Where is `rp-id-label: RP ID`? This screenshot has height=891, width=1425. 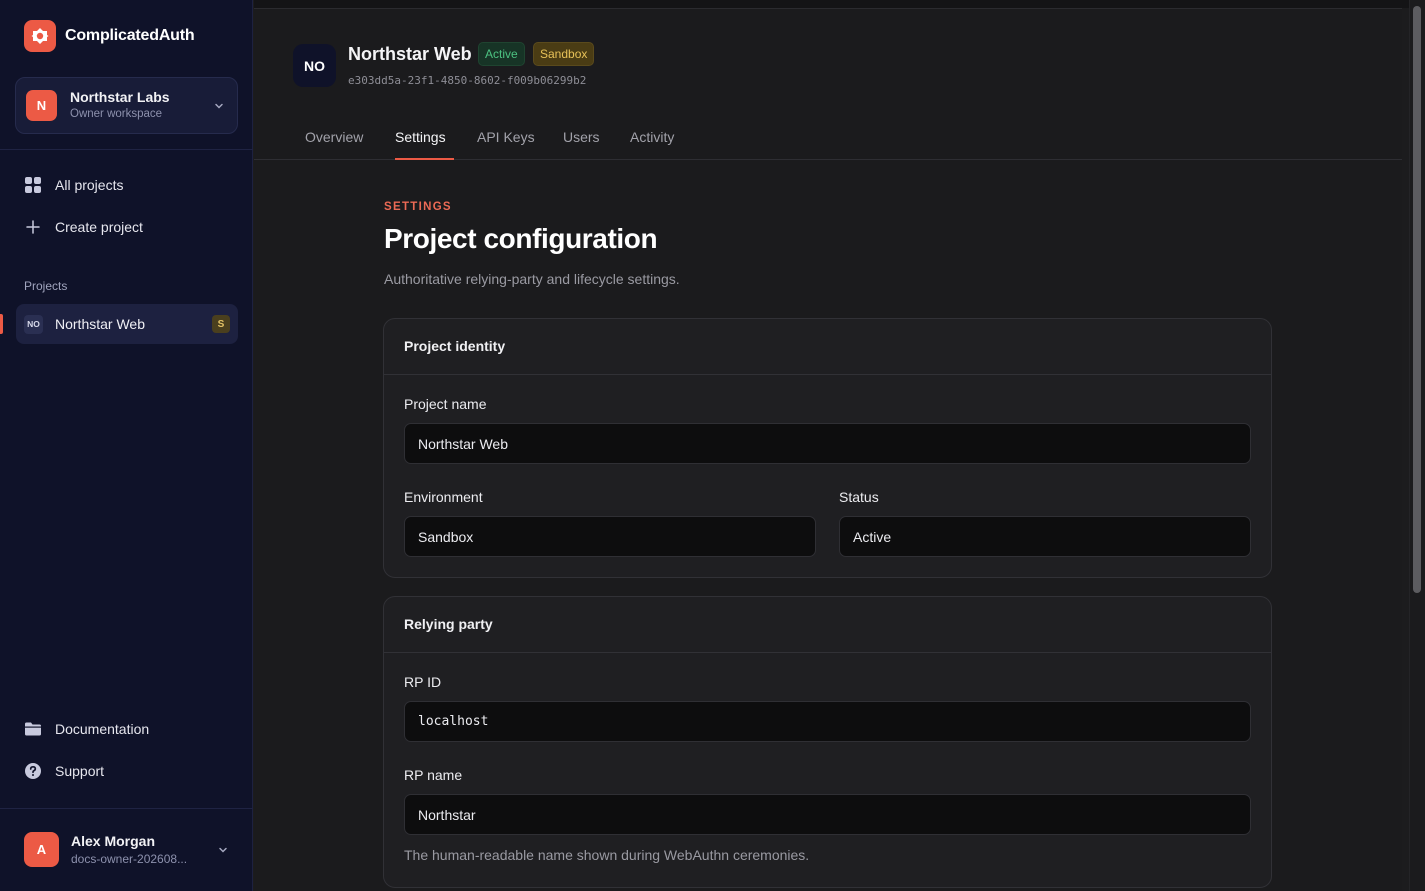 rp-id-label: RP ID is located at coordinates (423, 682).